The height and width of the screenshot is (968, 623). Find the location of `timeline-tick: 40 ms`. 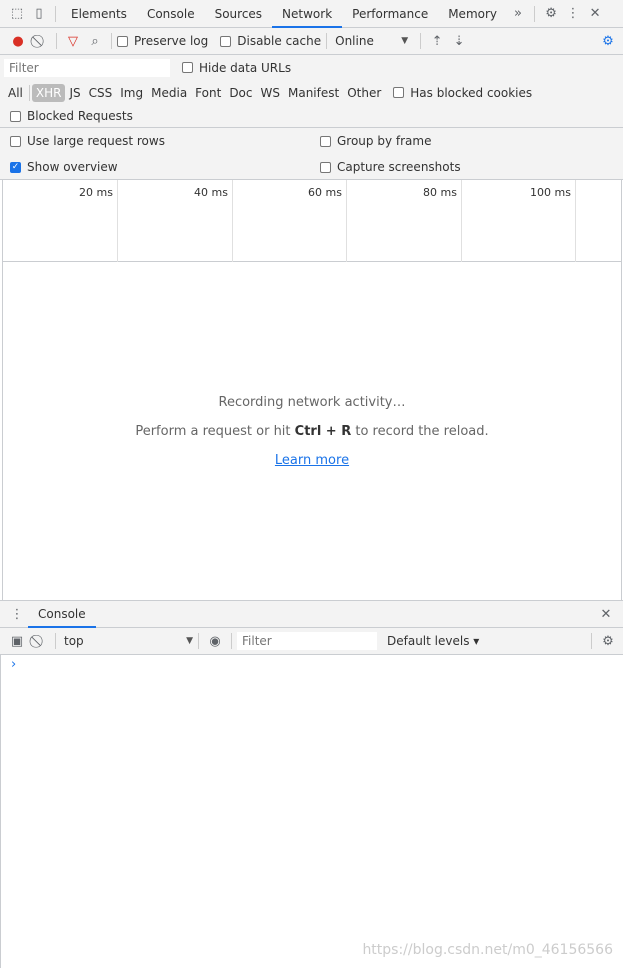

timeline-tick: 40 ms is located at coordinates (175, 221).